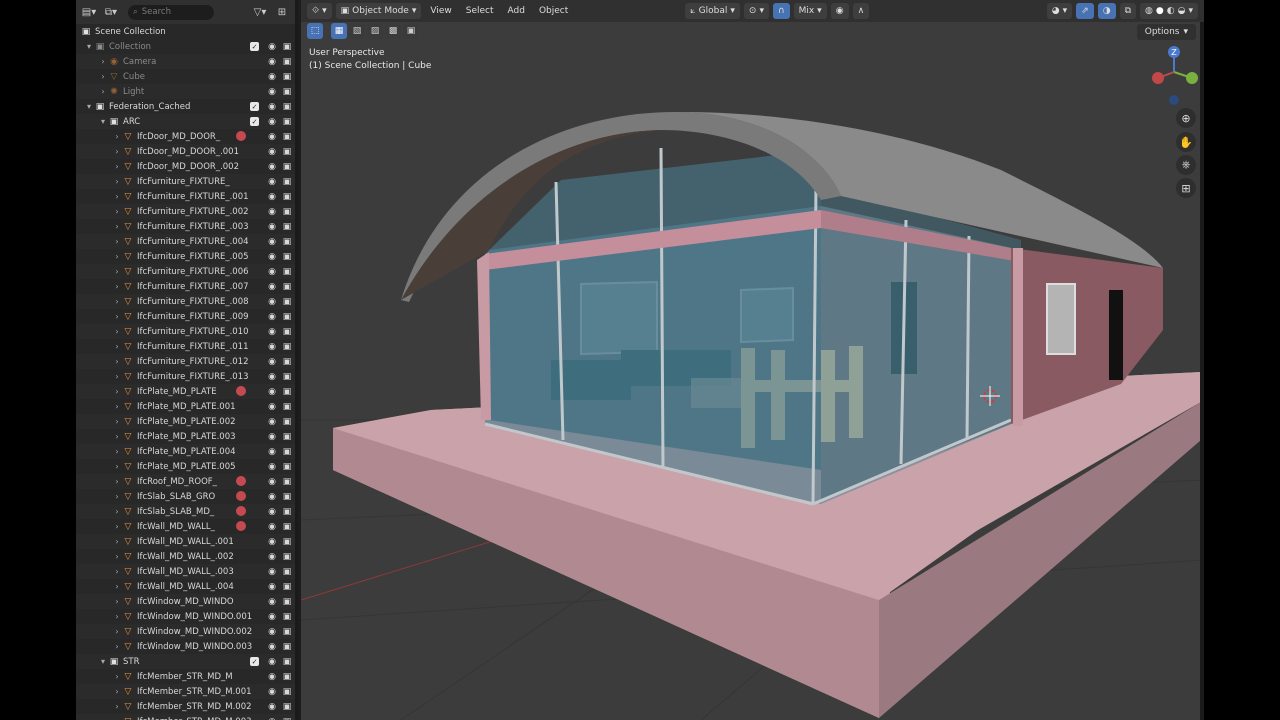 This screenshot has width=1280, height=720. What do you see at coordinates (1085, 11) in the screenshot?
I see `gizmo-toggle: ⇗` at bounding box center [1085, 11].